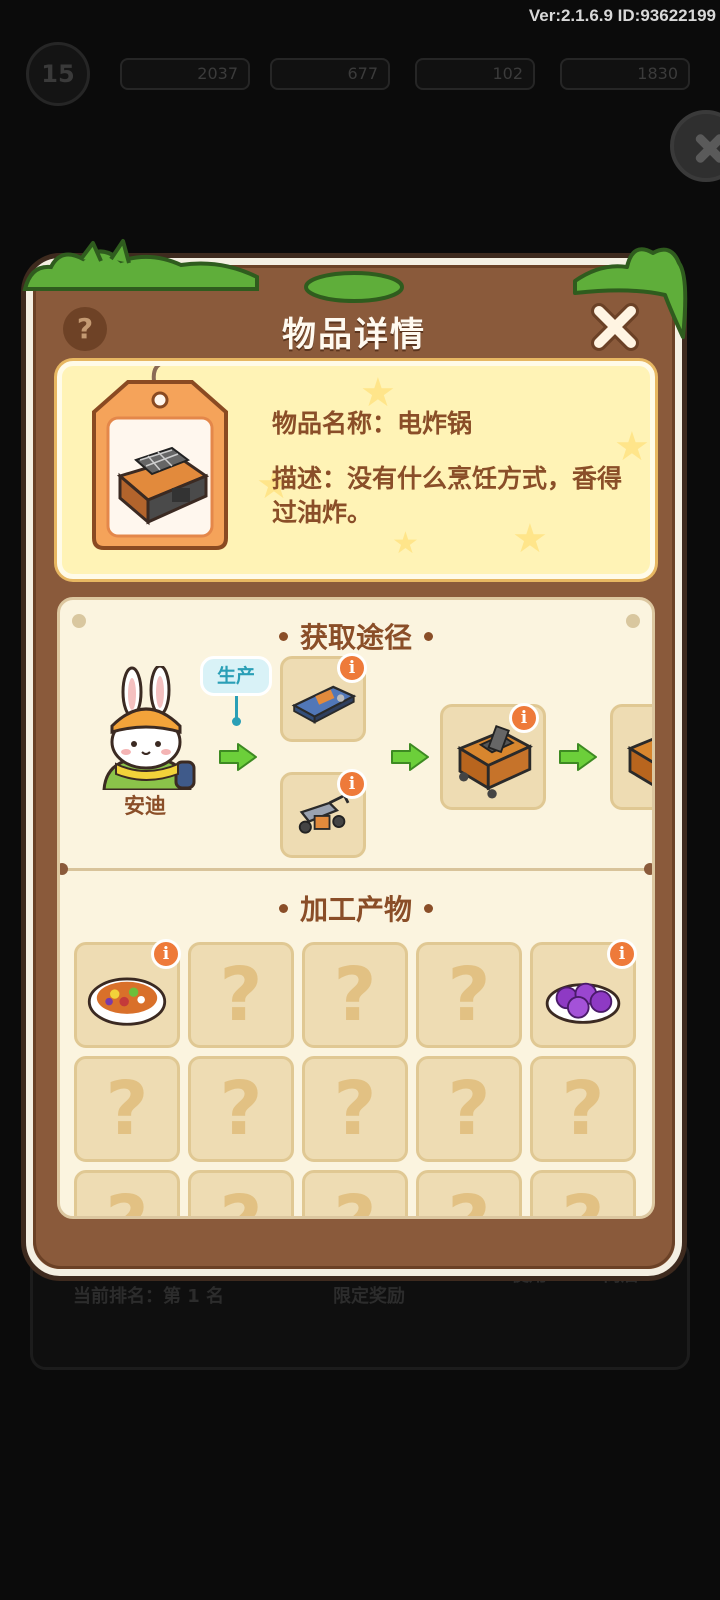 The image size is (720, 1600). What do you see at coordinates (160, 458) in the screenshot?
I see `deep-fryer-item-icon` at bounding box center [160, 458].